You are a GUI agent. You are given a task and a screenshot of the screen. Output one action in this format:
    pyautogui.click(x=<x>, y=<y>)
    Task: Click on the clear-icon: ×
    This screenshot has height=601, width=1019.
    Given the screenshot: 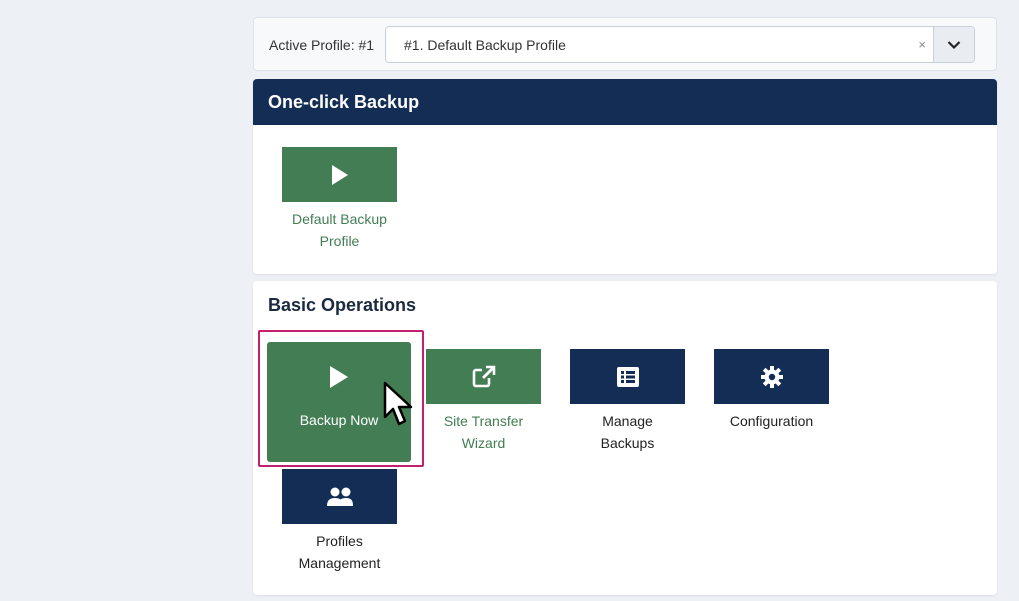 What is the action you would take?
    pyautogui.click(x=922, y=44)
    